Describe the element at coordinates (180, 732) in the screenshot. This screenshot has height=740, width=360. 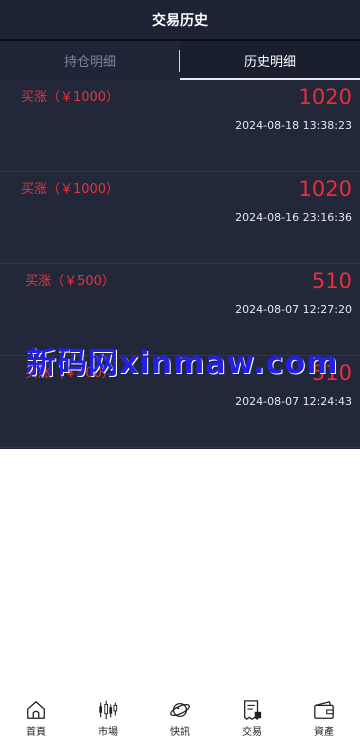
I see `nav-news-label: 快訊` at that location.